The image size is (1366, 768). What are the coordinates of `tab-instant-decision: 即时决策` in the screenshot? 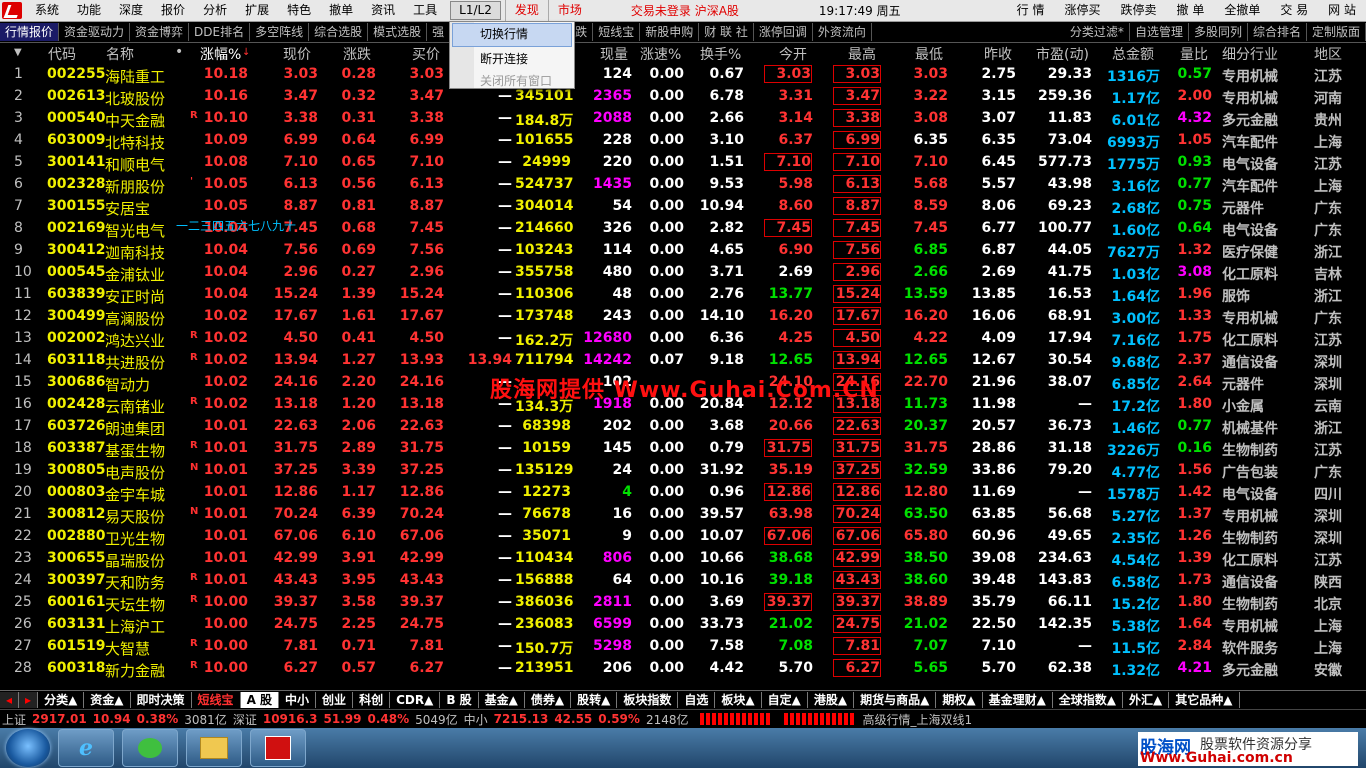 It's located at (161, 700).